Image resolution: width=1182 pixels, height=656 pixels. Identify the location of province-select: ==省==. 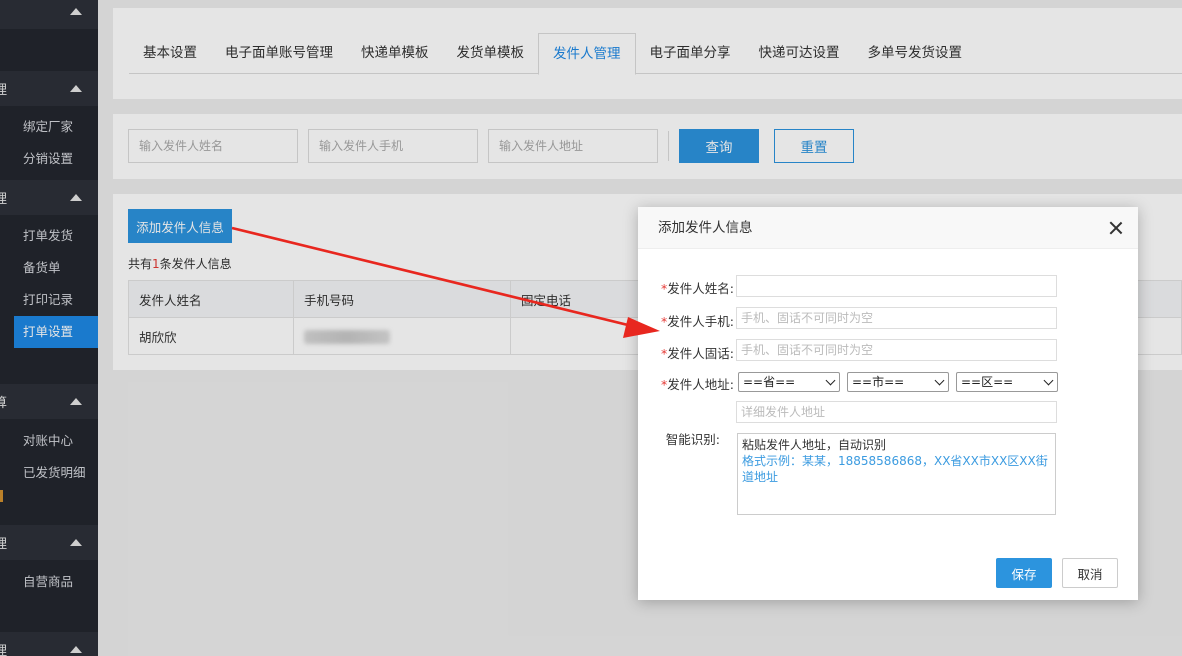
(789, 382).